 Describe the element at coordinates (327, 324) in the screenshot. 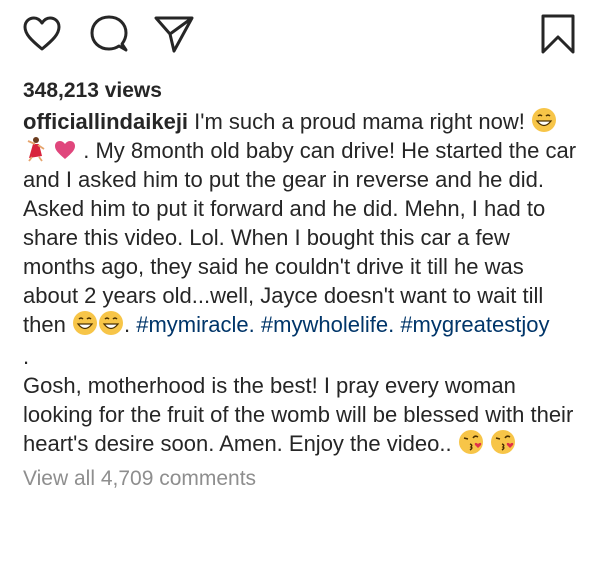

I see `hashtag-link: #mywholelife.` at that location.